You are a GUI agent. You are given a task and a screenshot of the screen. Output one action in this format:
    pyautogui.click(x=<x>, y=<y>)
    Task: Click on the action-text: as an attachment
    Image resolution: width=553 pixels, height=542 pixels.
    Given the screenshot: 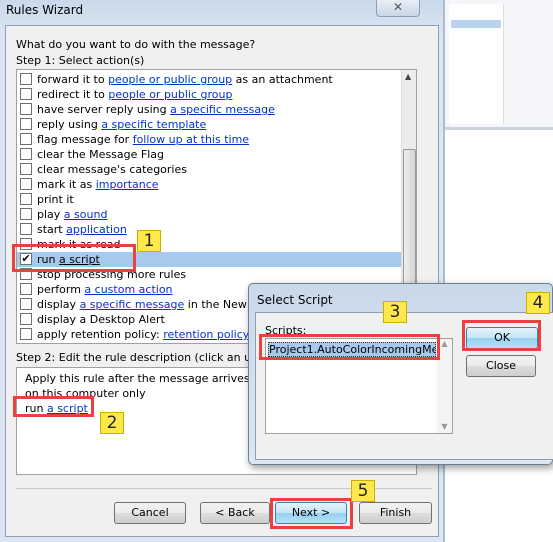 What is the action you would take?
    pyautogui.click(x=282, y=79)
    